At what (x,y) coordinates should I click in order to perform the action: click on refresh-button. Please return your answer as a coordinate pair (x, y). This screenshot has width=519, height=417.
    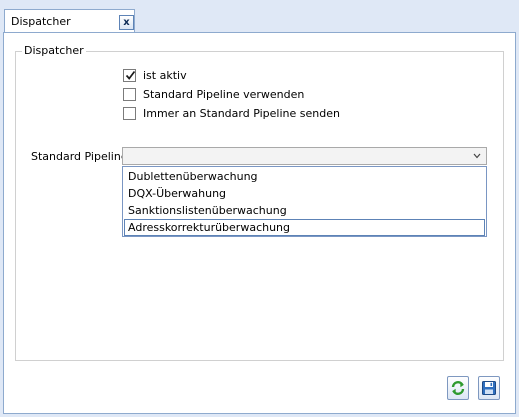
    Looking at the image, I should click on (458, 388).